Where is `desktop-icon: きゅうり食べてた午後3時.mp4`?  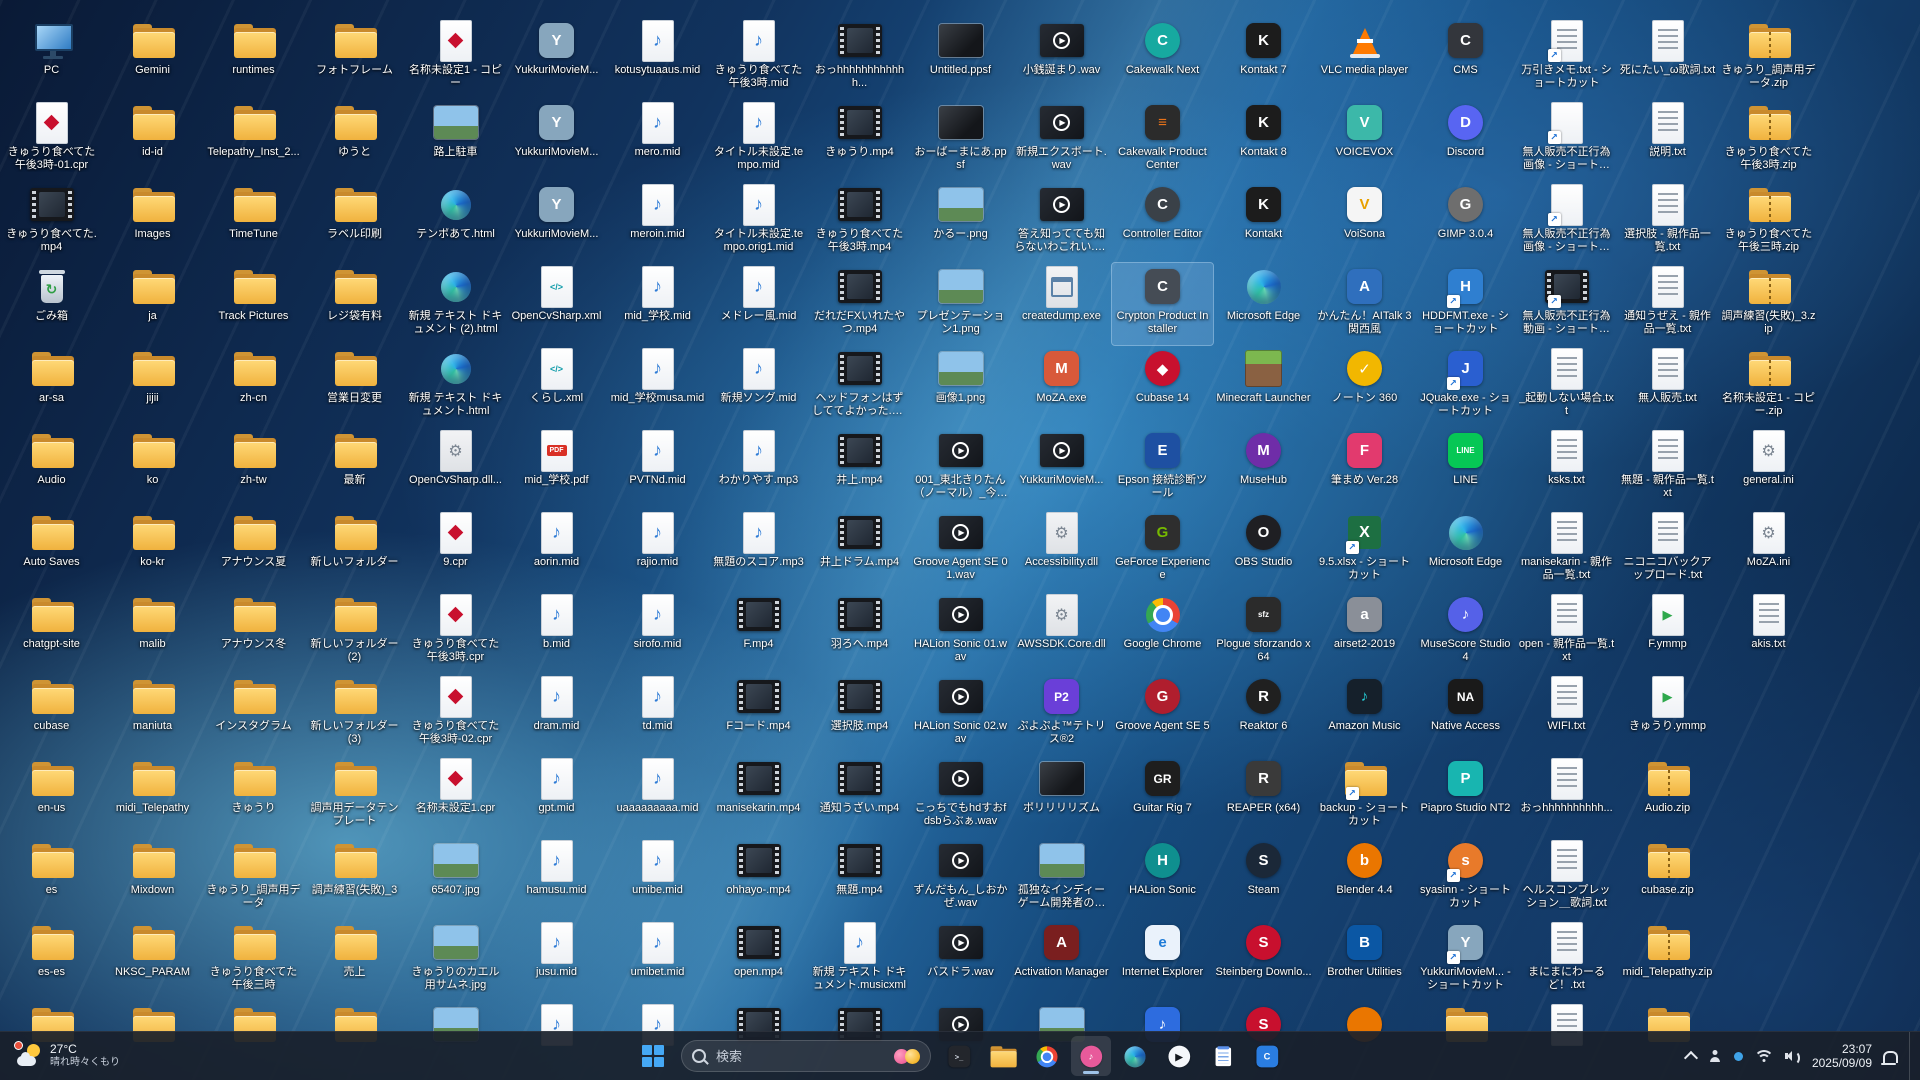 desktop-icon: きゅうり食べてた午後3時.mp4 is located at coordinates (859, 222).